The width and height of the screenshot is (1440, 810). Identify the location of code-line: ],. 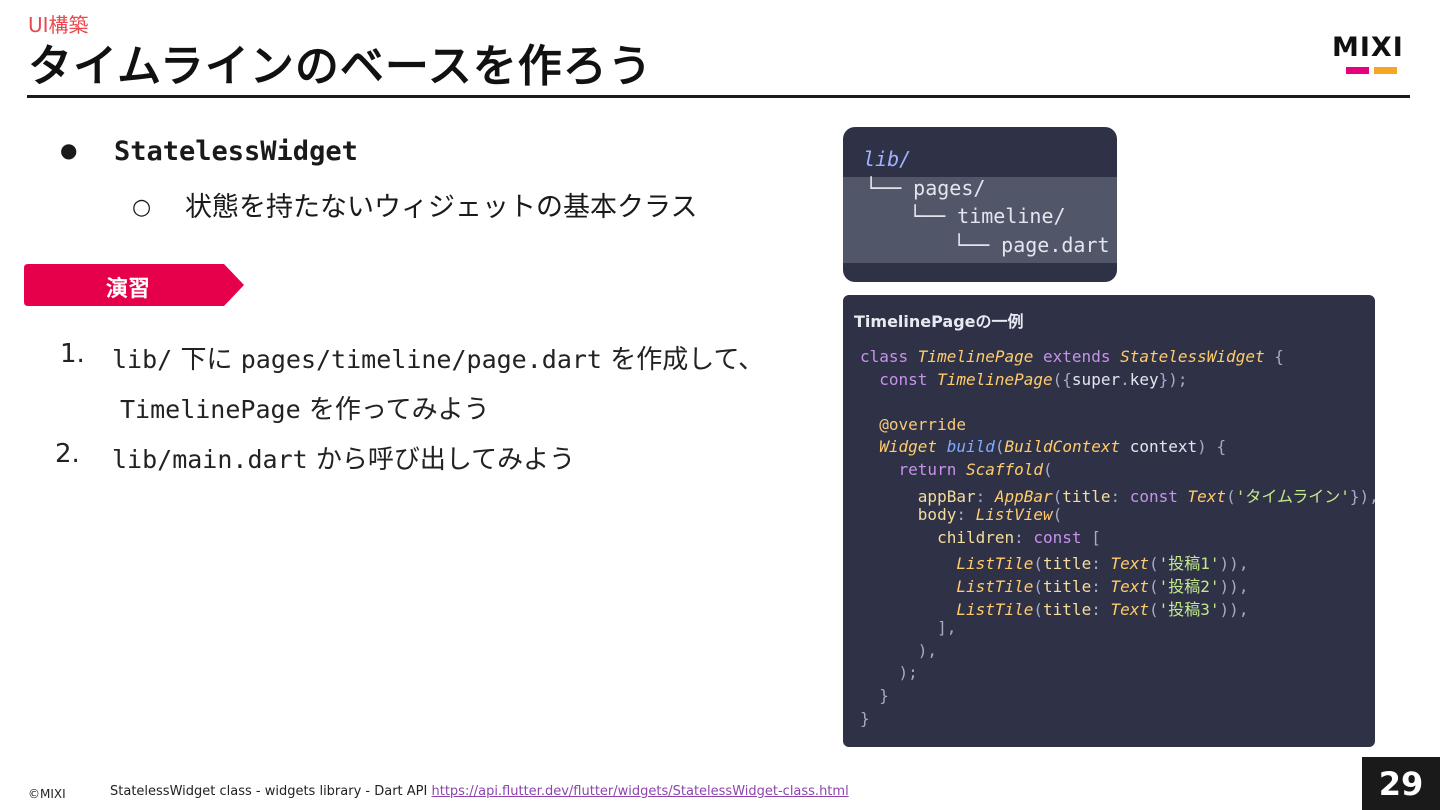
(908, 629).